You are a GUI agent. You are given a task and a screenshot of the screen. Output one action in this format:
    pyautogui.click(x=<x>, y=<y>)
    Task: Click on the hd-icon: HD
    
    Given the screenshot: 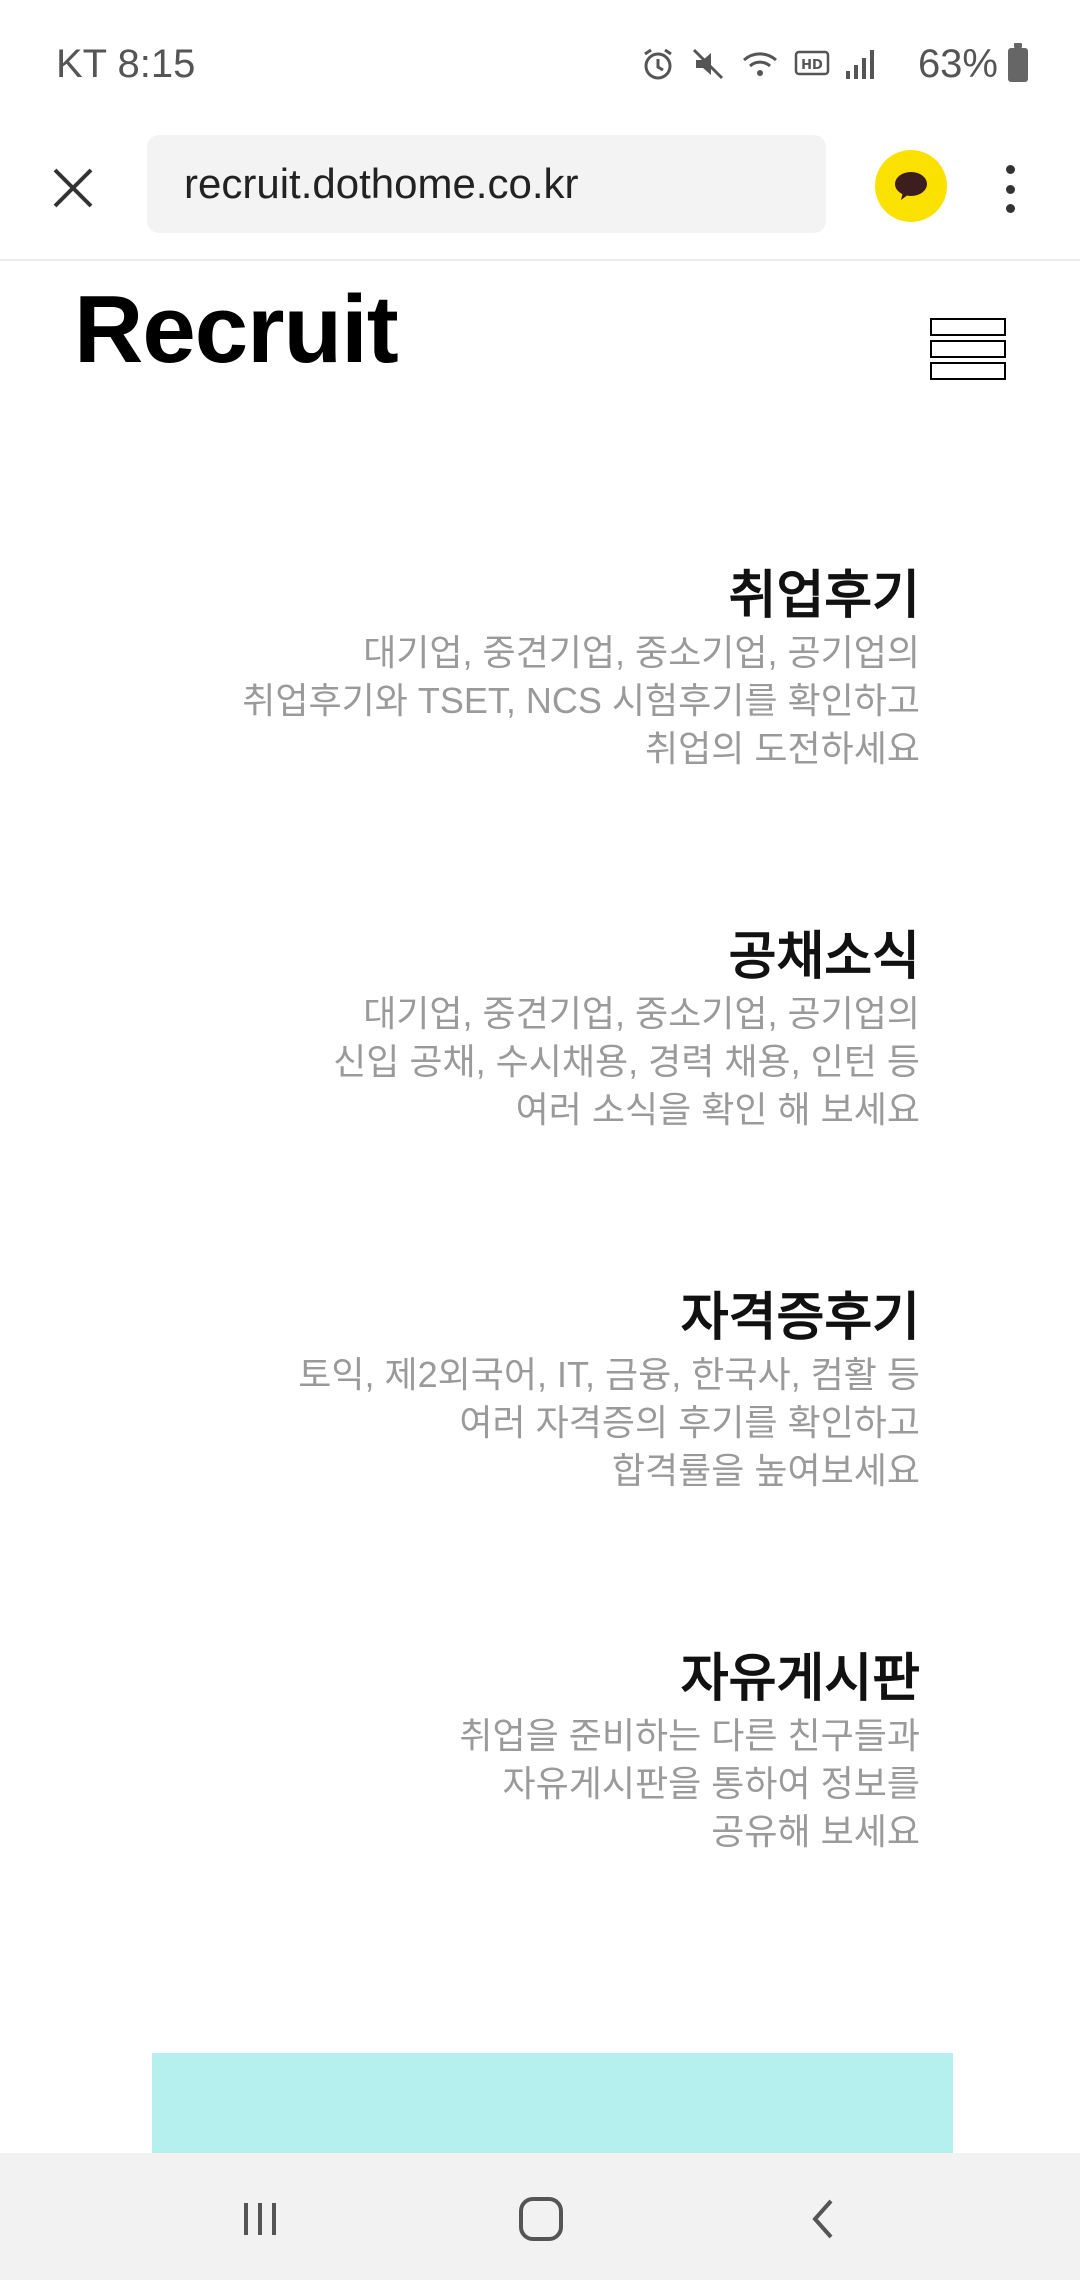 What is the action you would take?
    pyautogui.click(x=812, y=66)
    